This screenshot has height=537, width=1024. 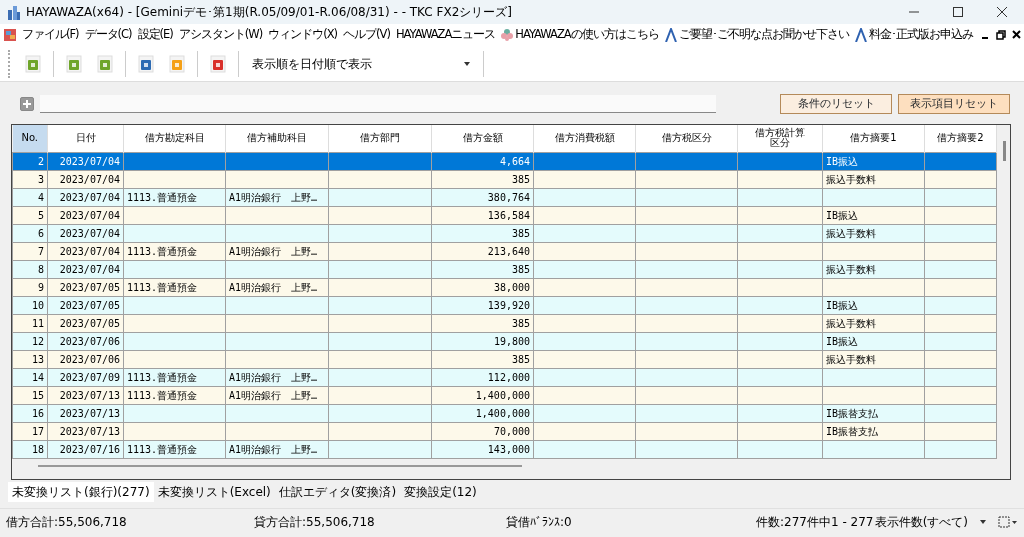 What do you see at coordinates (89, 449) in the screenshot?
I see `table-cell: 2023/07/16` at bounding box center [89, 449].